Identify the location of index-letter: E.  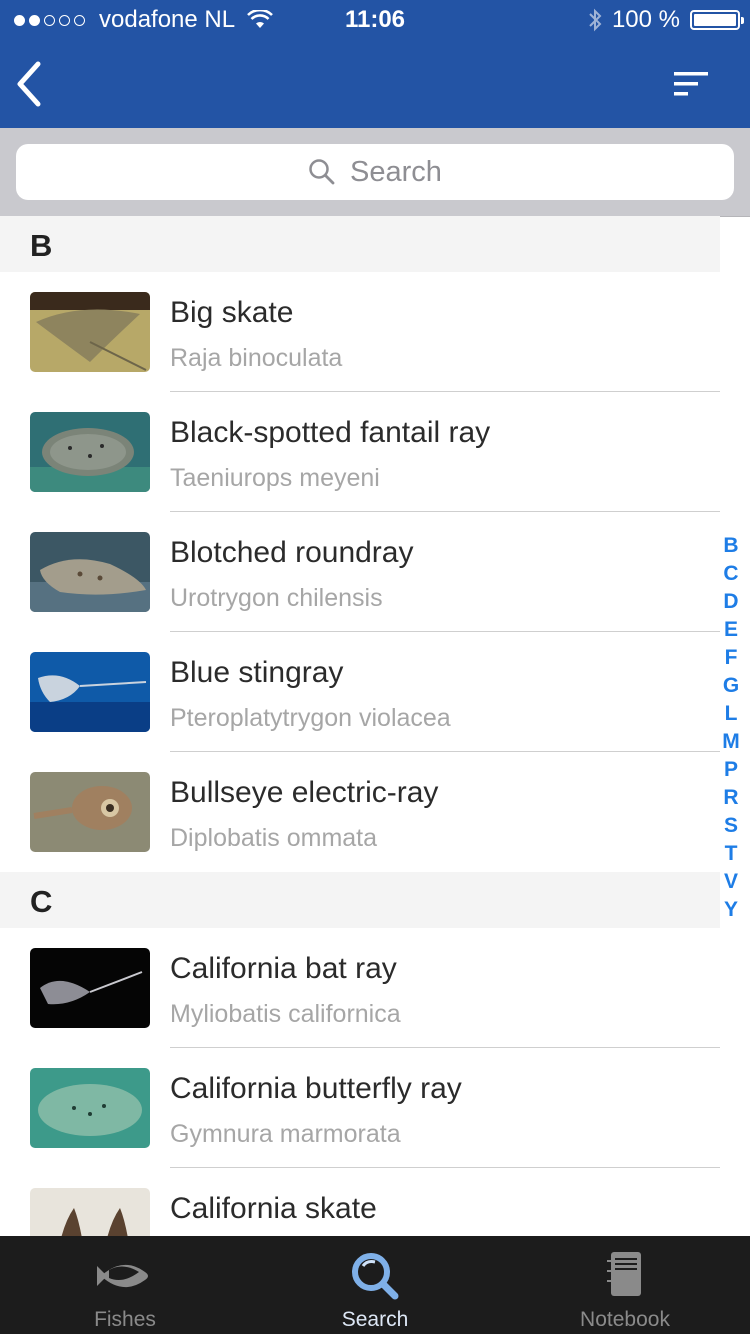
(731, 630).